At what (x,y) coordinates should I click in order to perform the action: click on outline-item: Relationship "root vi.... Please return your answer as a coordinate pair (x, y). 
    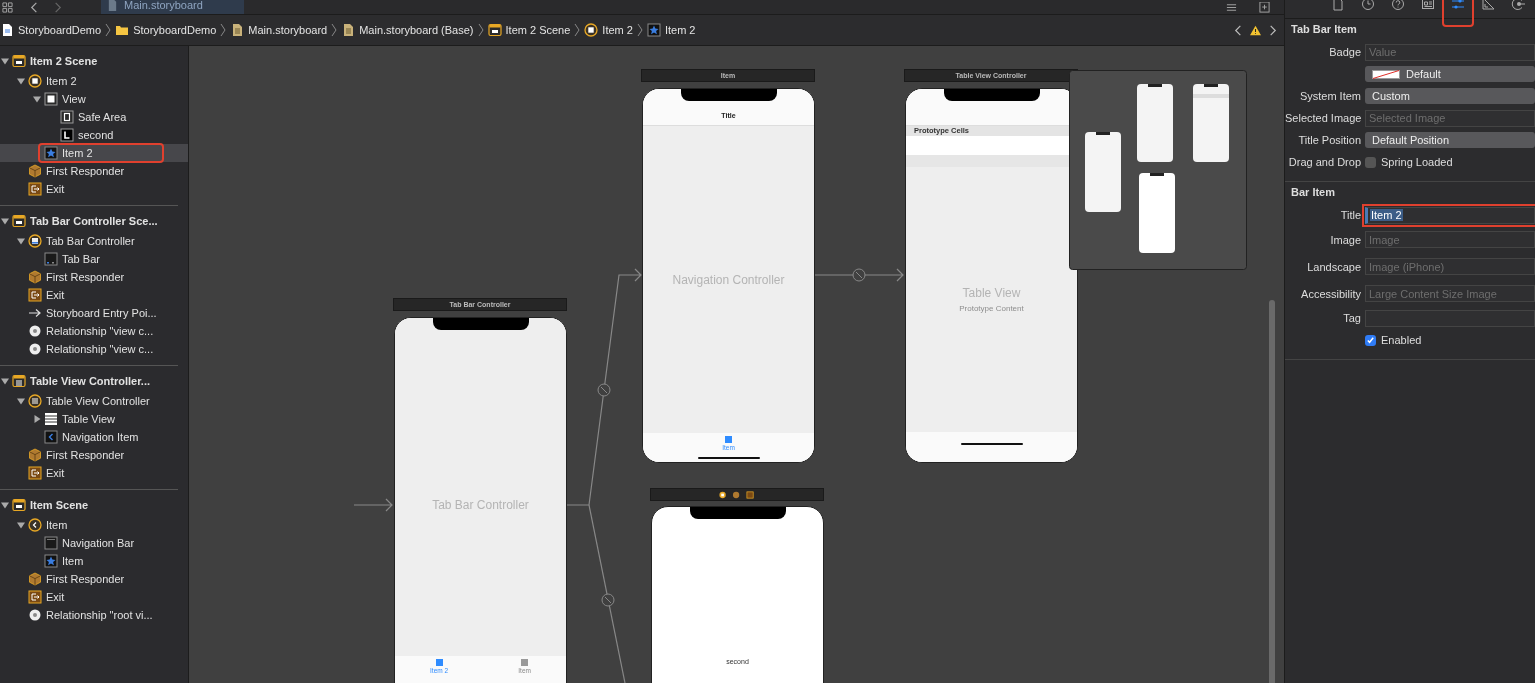
    Looking at the image, I should click on (94, 615).